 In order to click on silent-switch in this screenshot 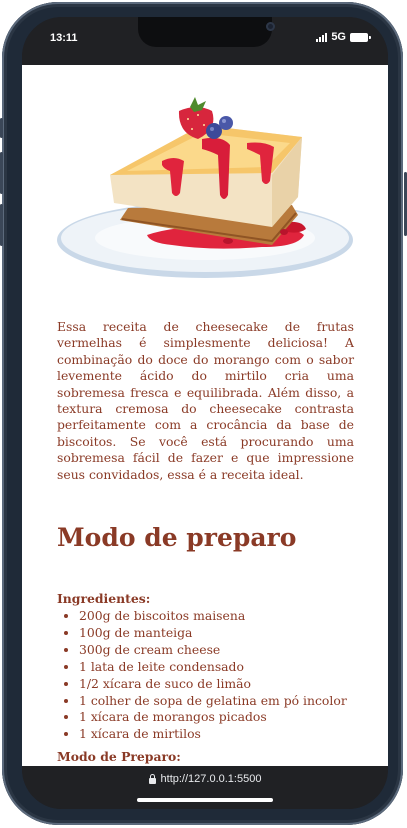, I will do `click(1, 128)`.